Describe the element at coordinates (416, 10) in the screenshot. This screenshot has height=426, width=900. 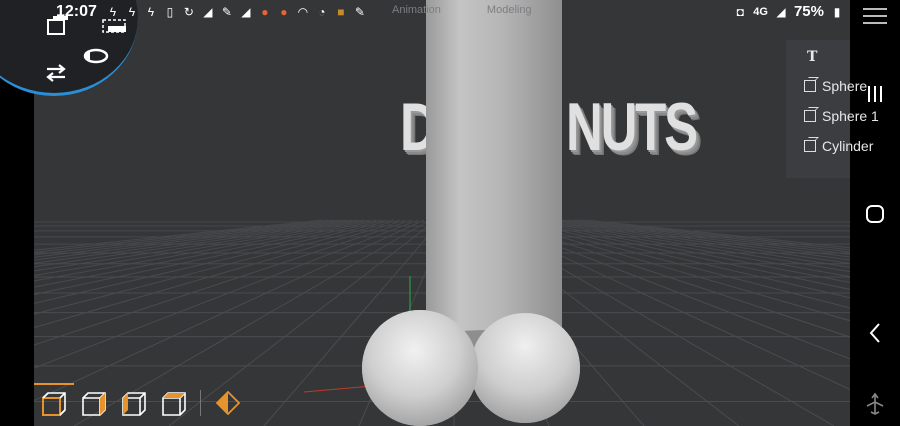
I see `tab-animation: Animation` at that location.